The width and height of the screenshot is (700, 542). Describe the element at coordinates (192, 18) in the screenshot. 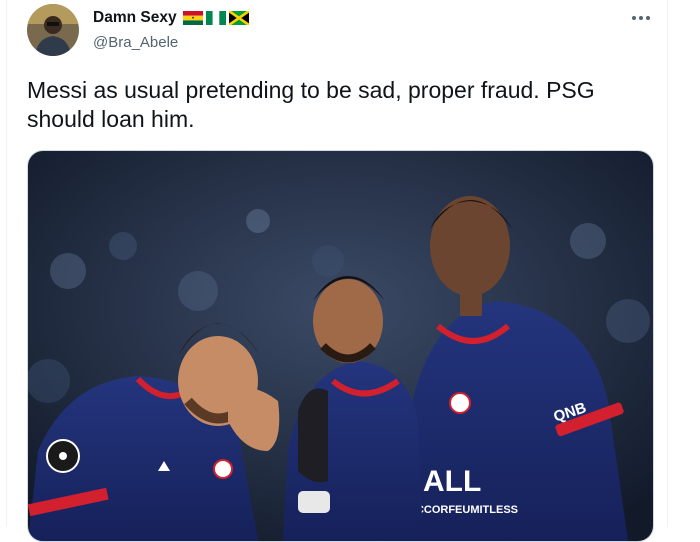

I see `ghana-flag-icon` at that location.